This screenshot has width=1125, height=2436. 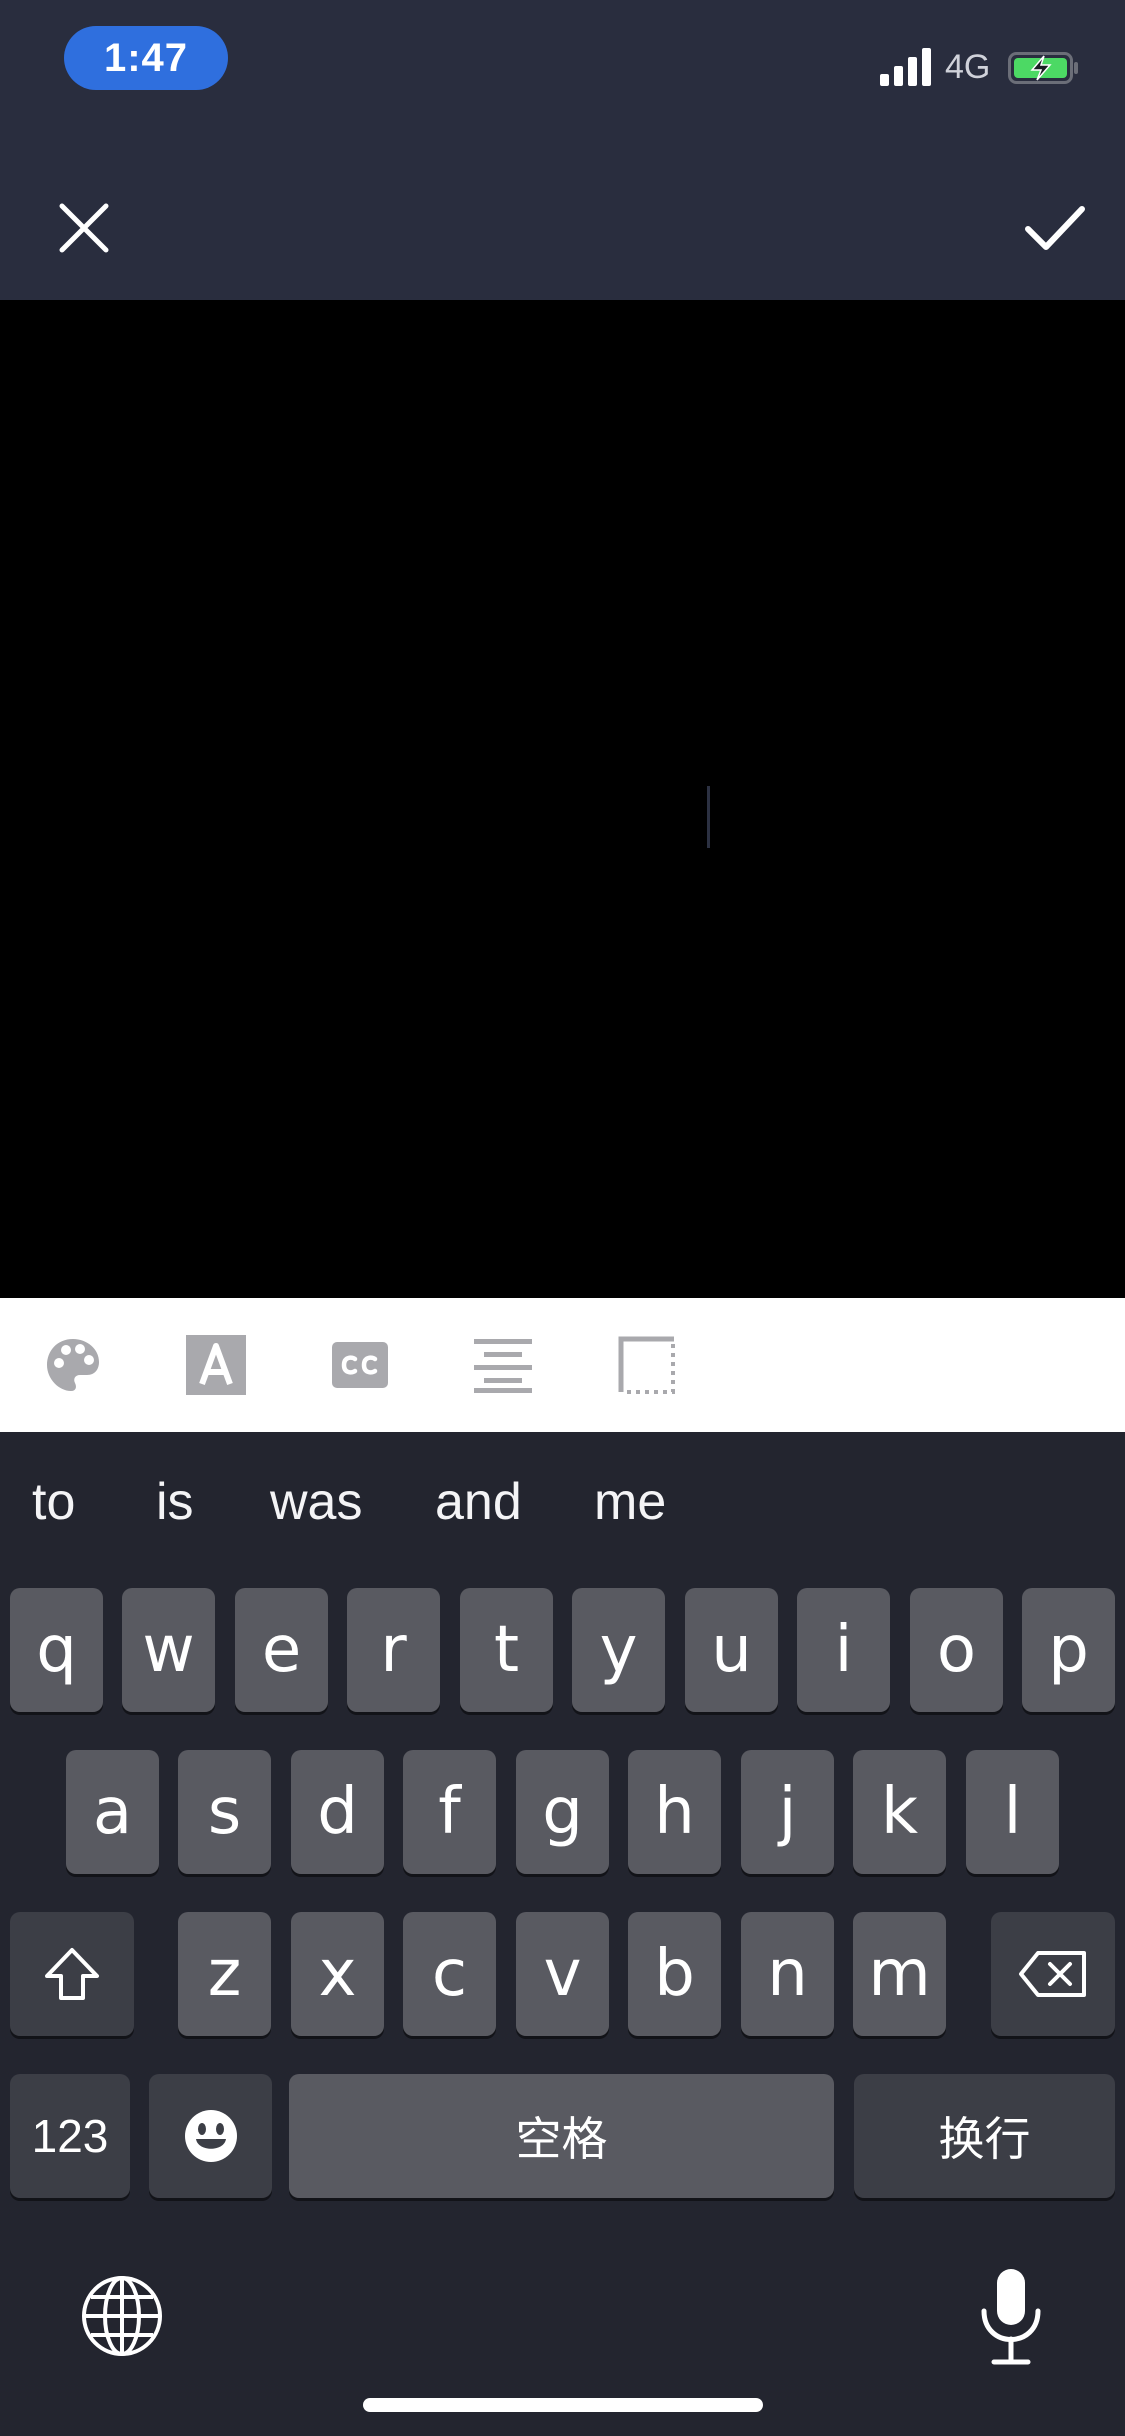 I want to click on dictation-button, so click(x=1011, y=2317).